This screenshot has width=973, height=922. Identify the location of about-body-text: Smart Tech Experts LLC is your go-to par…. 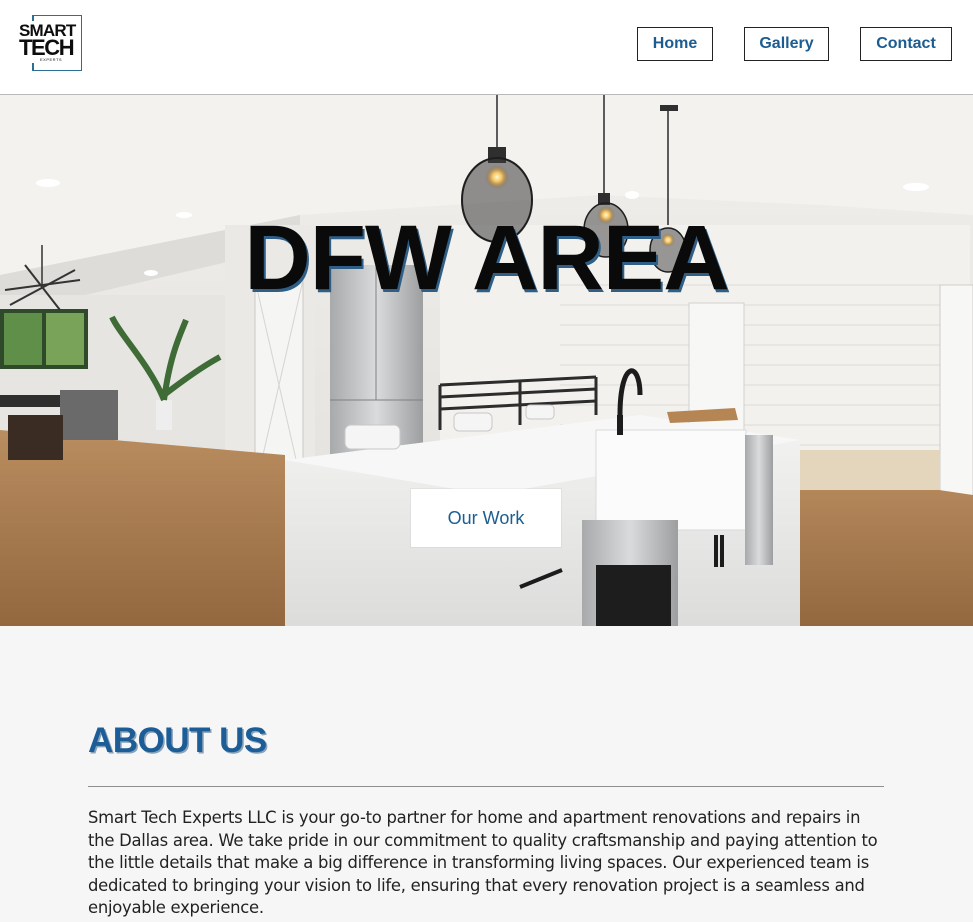
(483, 862).